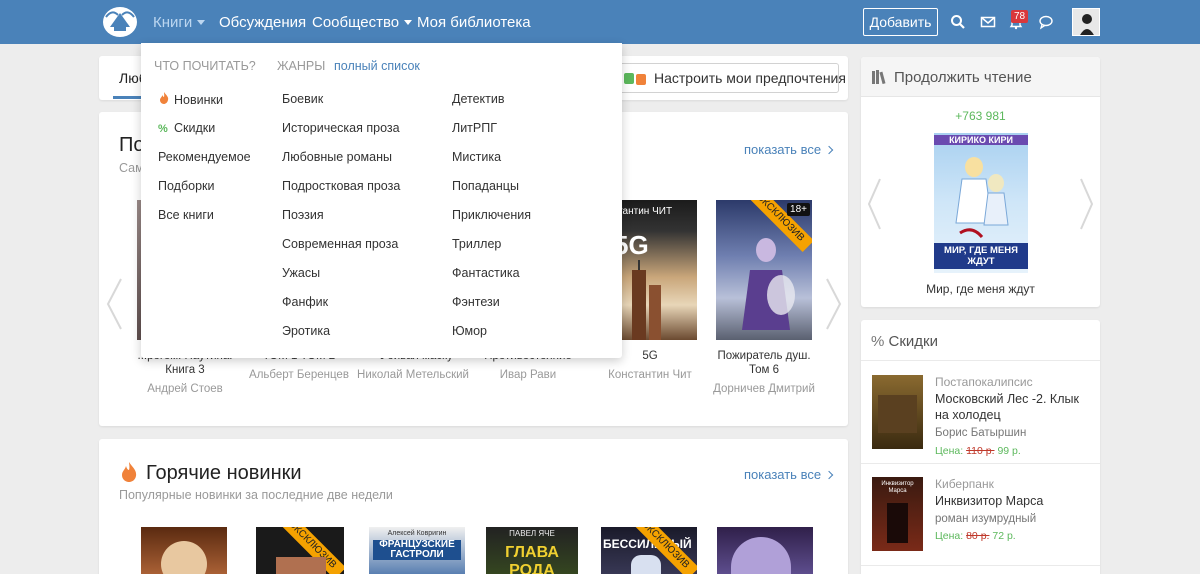 Image resolution: width=1200 pixels, height=574 pixels. Describe the element at coordinates (900, 22) in the screenshot. I see `add-button: Добавить` at that location.